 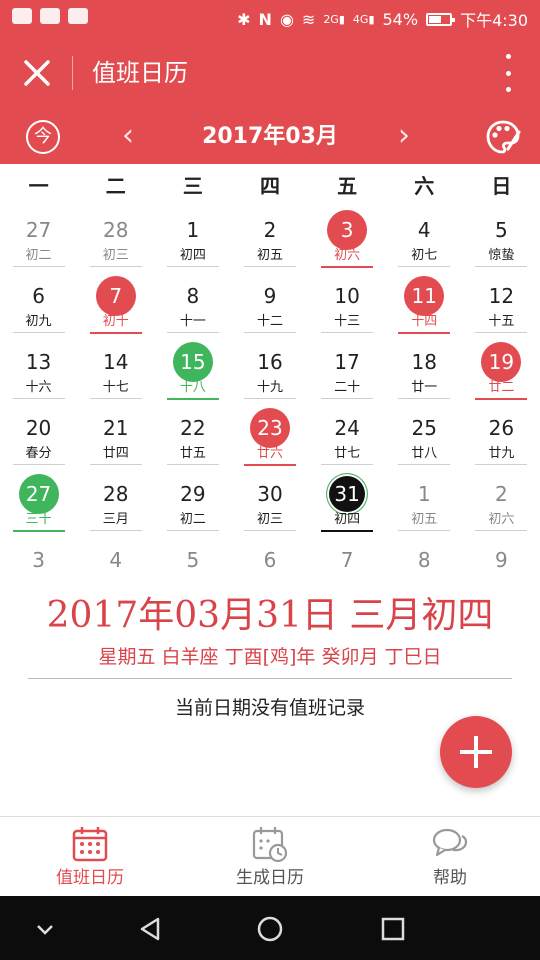 What do you see at coordinates (192, 439) in the screenshot?
I see `calendar-day-cell: 22 廿五` at bounding box center [192, 439].